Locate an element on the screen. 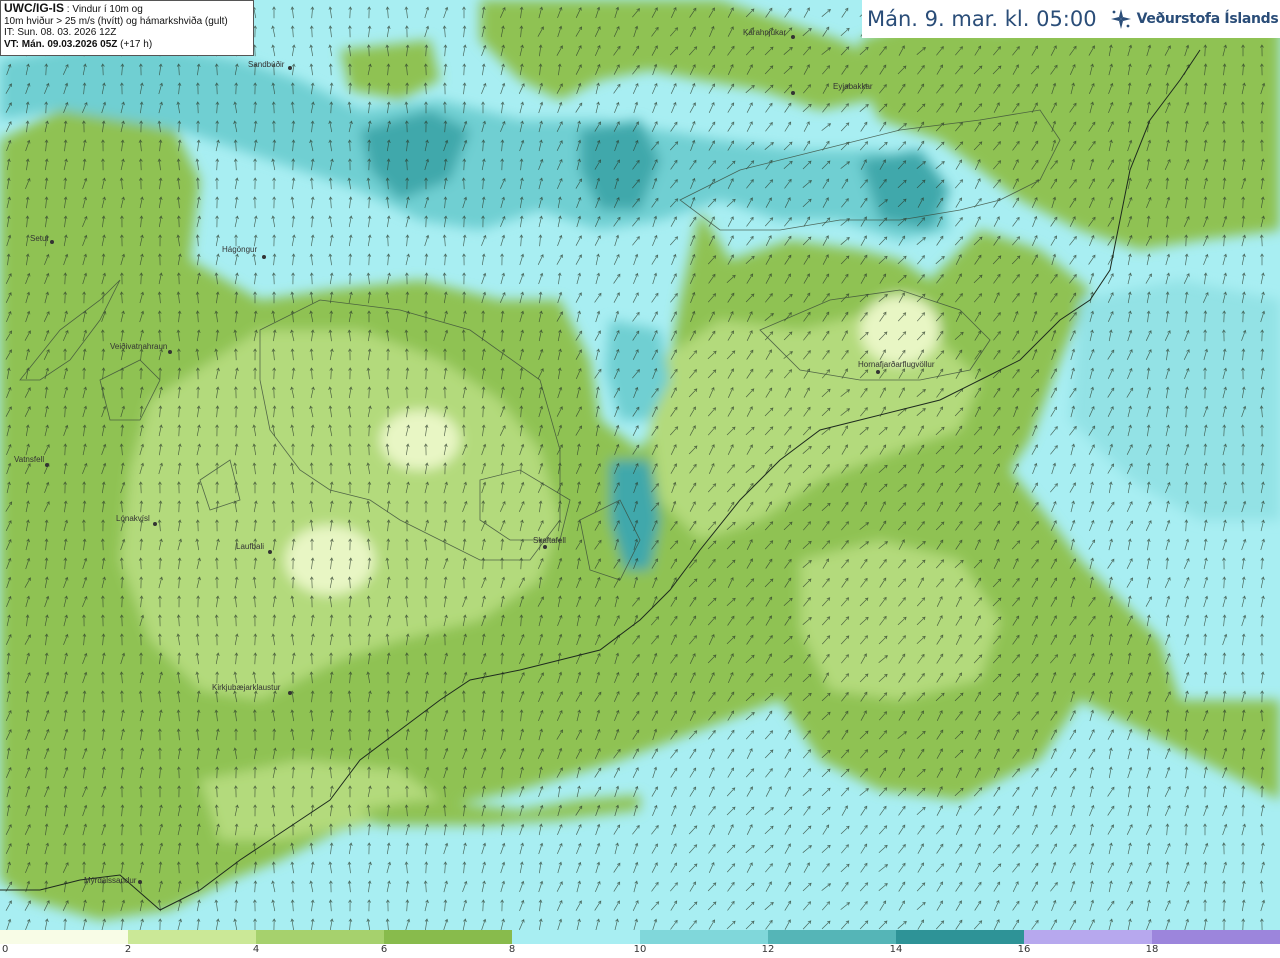 The image size is (1280, 958). legend-tick-label: 2 is located at coordinates (128, 949).